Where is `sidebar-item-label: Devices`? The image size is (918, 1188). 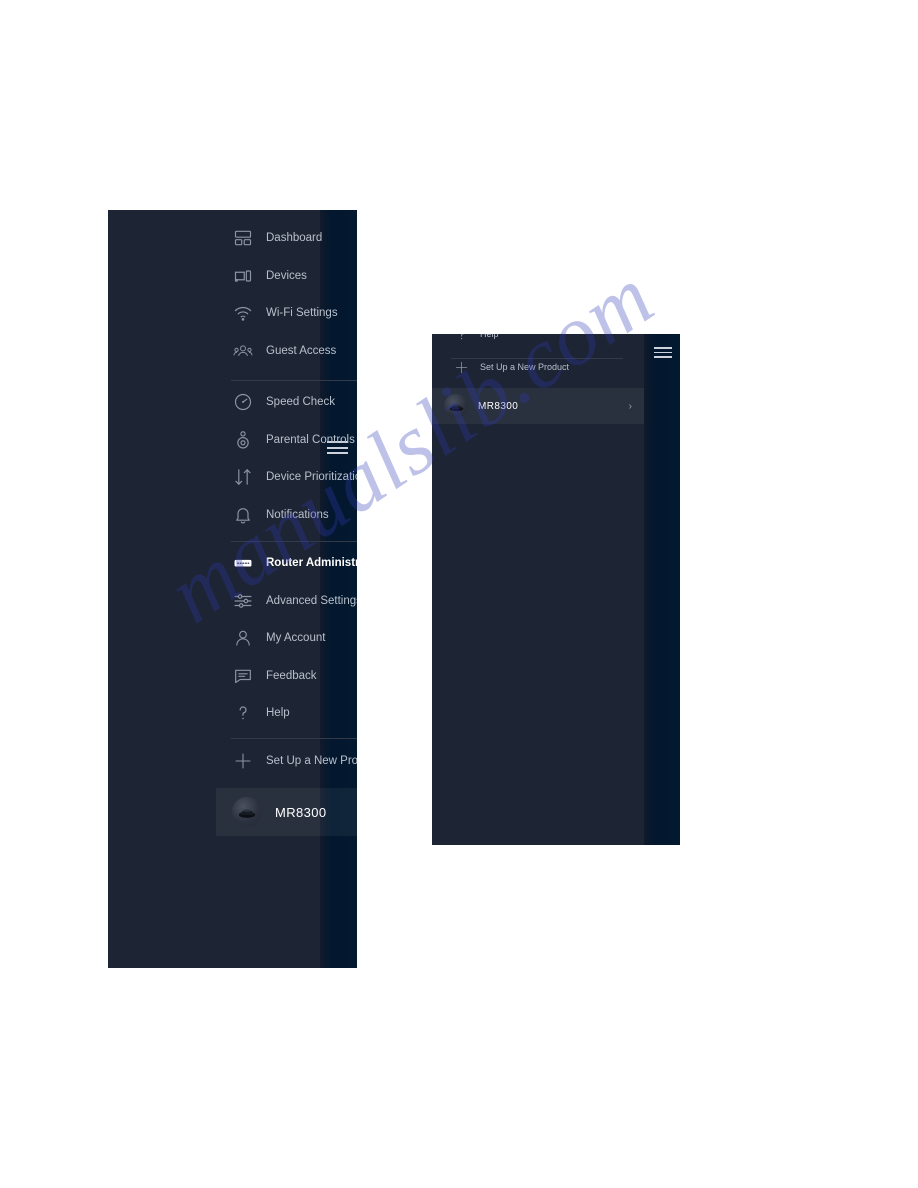
sidebar-item-label: Devices is located at coordinates (286, 275).